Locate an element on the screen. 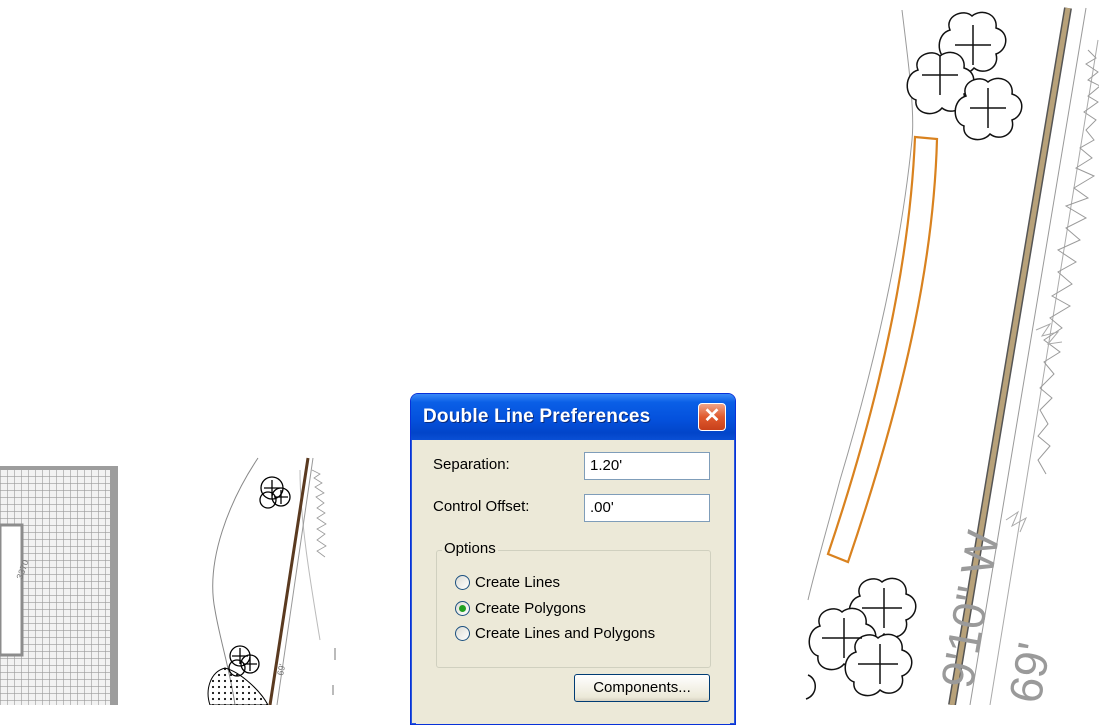  dialog-title: Double Line Preferences is located at coordinates (537, 416).